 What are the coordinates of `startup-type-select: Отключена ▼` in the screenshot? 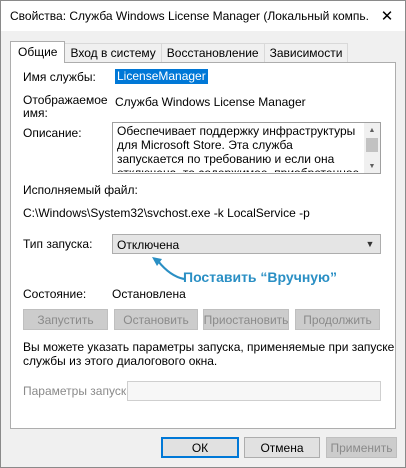 It's located at (246, 244).